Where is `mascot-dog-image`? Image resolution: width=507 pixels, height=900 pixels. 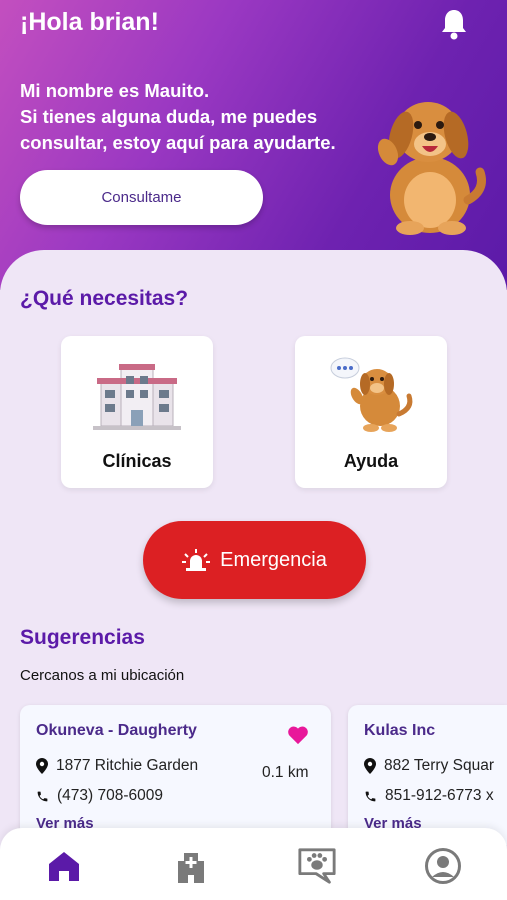
mascot-dog-image is located at coordinates (431, 168).